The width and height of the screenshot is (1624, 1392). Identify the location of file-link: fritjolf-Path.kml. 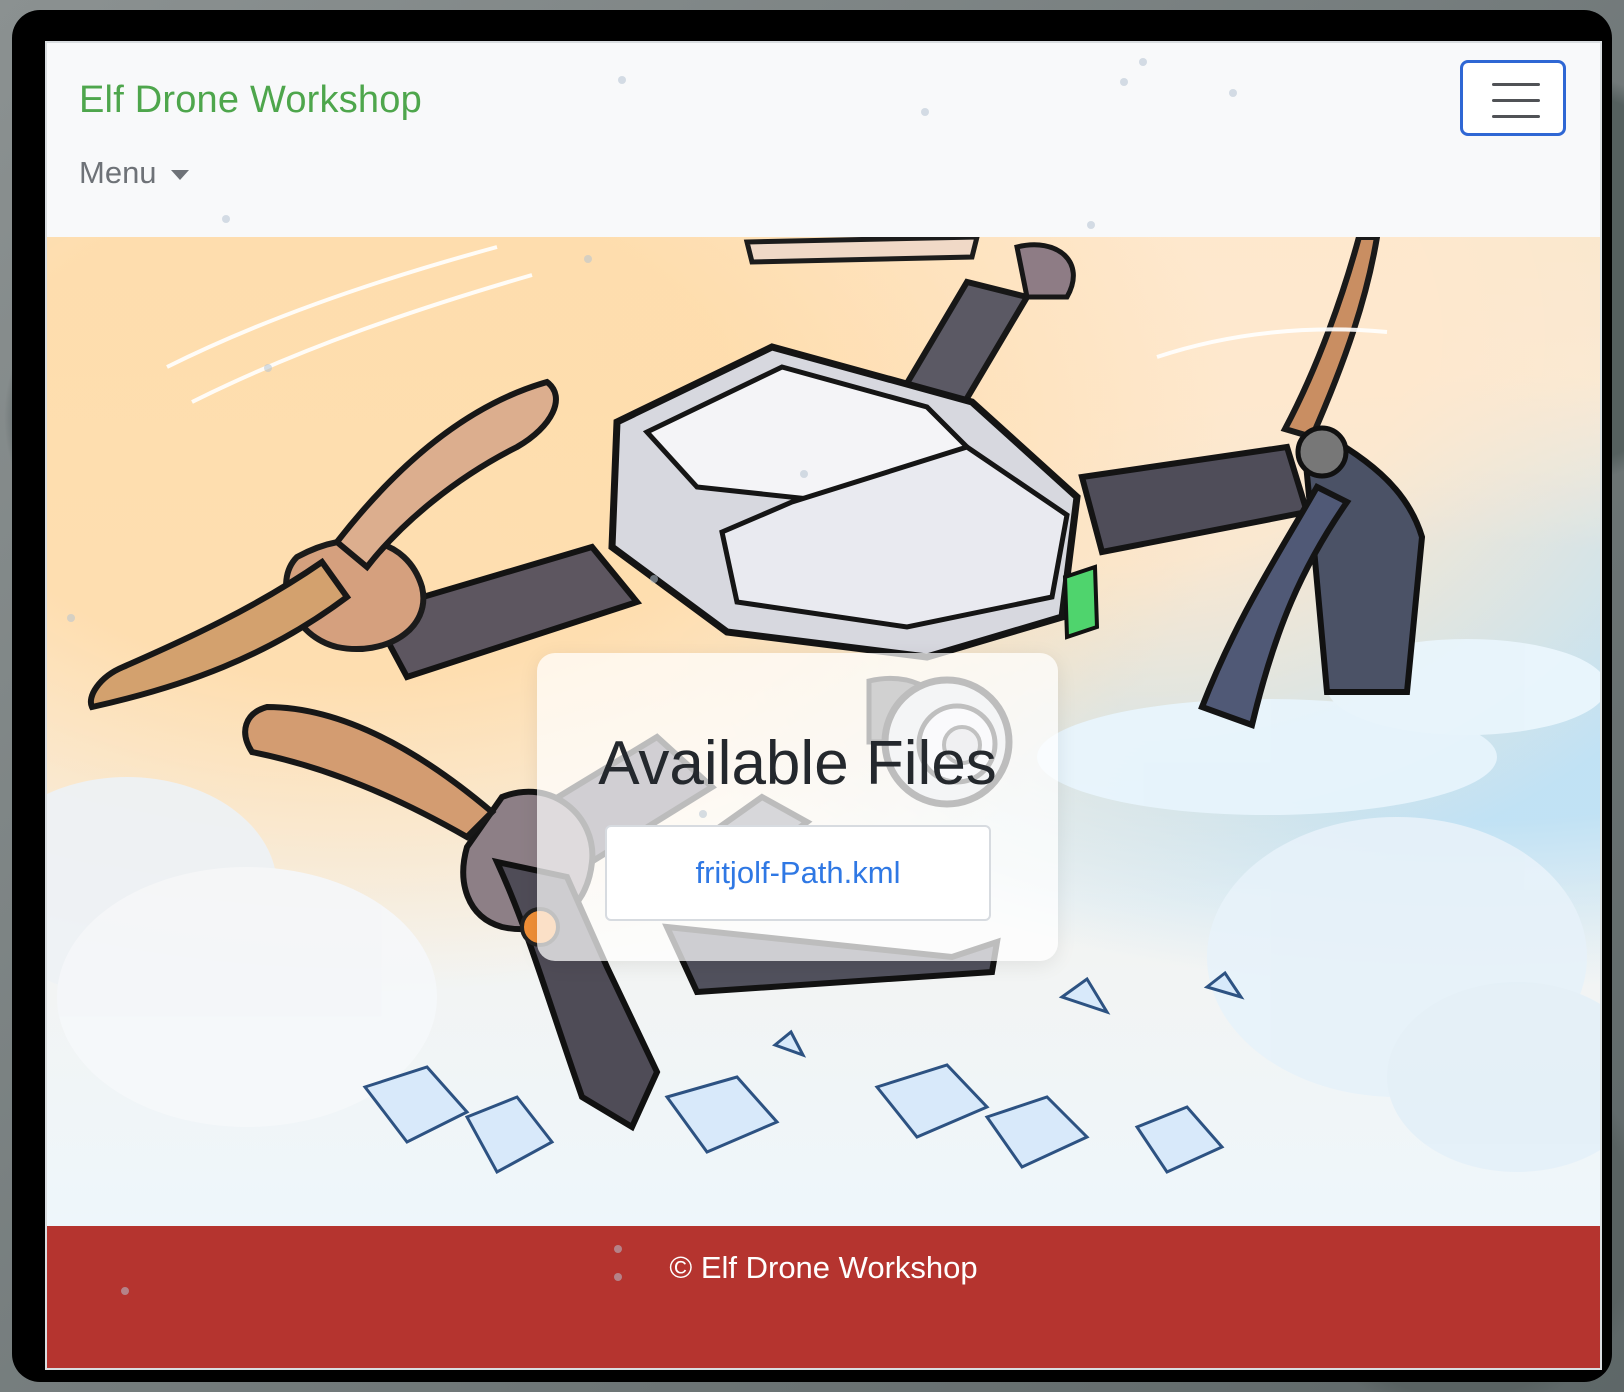
(798, 873).